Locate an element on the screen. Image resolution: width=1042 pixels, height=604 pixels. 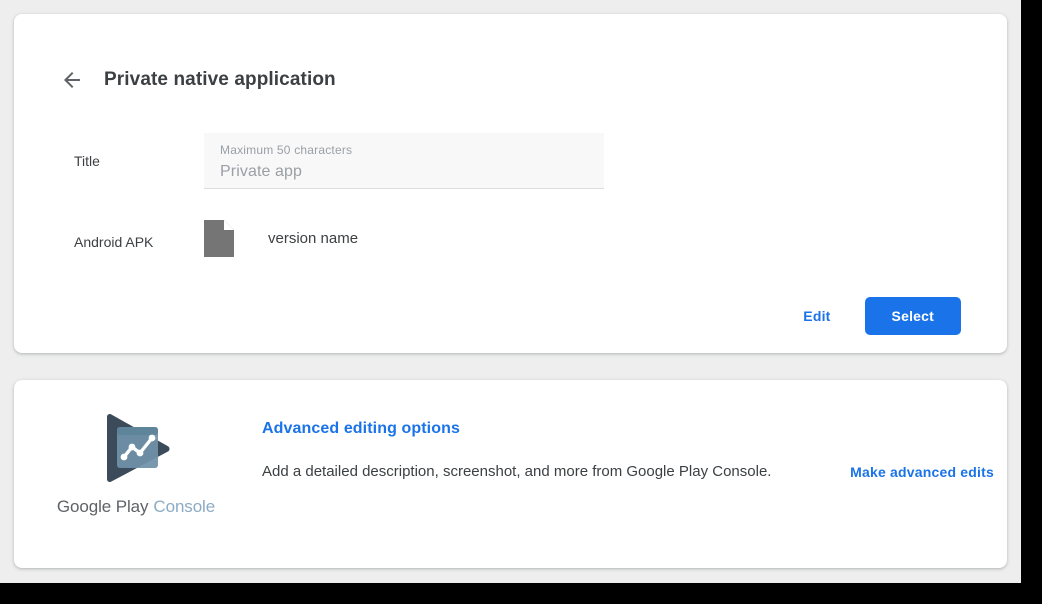
wordmark-console: Console is located at coordinates (184, 506).